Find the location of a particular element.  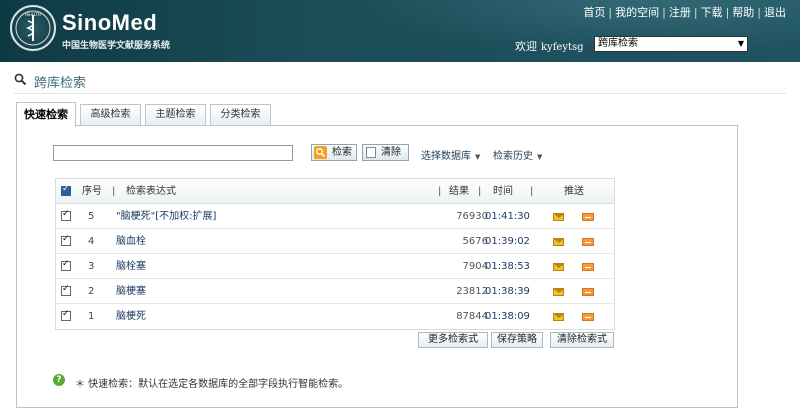

dropdown-arrow-icon: ▼ is located at coordinates (740, 43).